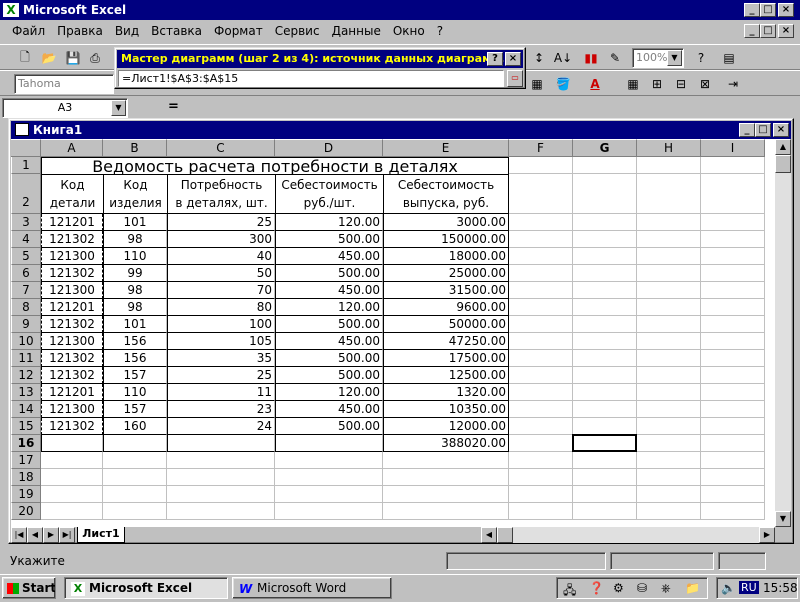 This screenshot has height=602, width=800. I want to click on row-header-9: 9, so click(26, 324).